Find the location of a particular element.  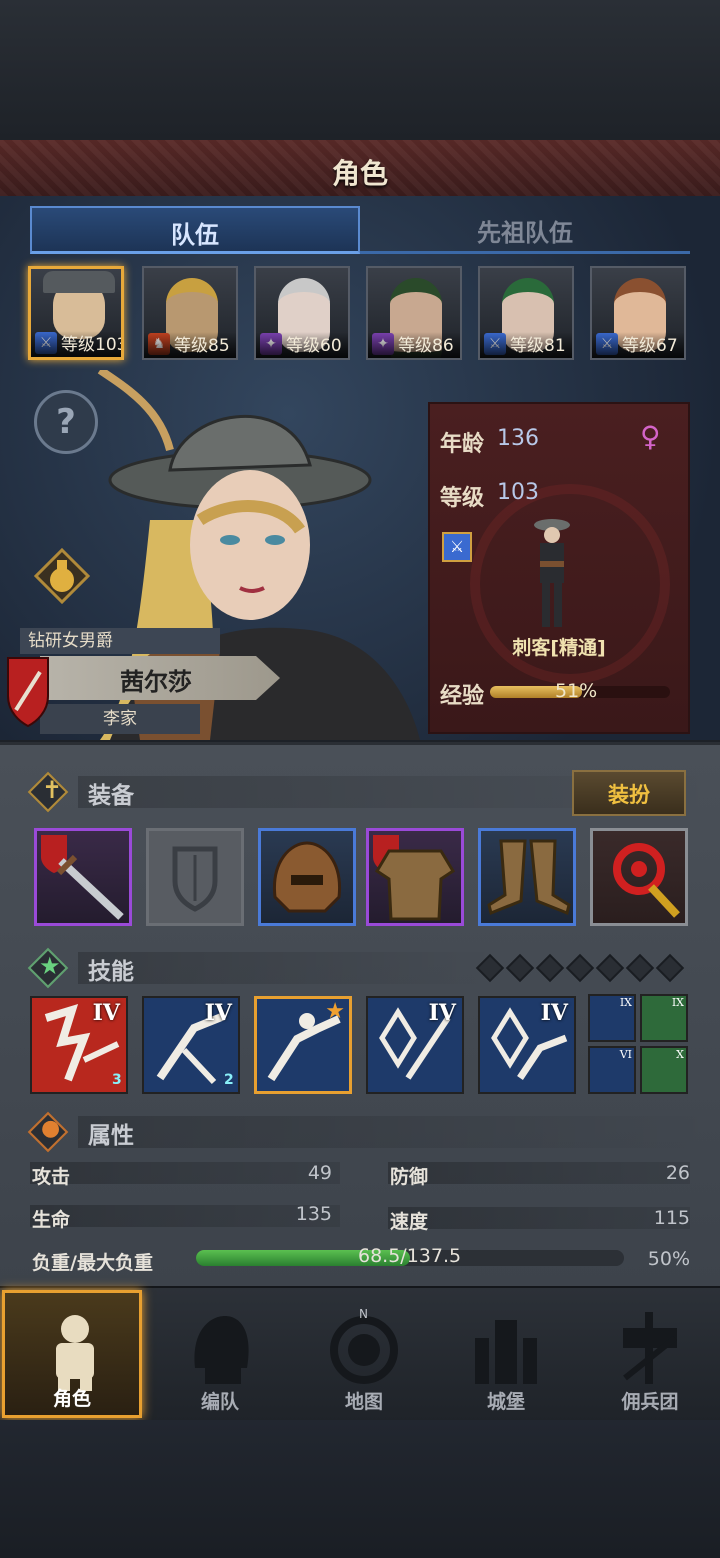

class-shield-icon is located at coordinates (28, 692).